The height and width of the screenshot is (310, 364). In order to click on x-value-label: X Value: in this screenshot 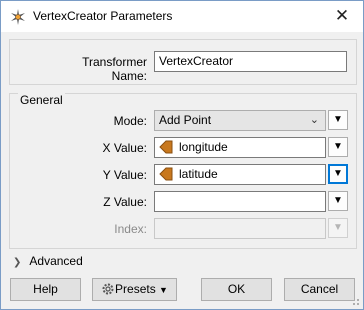, I will do `click(124, 148)`.